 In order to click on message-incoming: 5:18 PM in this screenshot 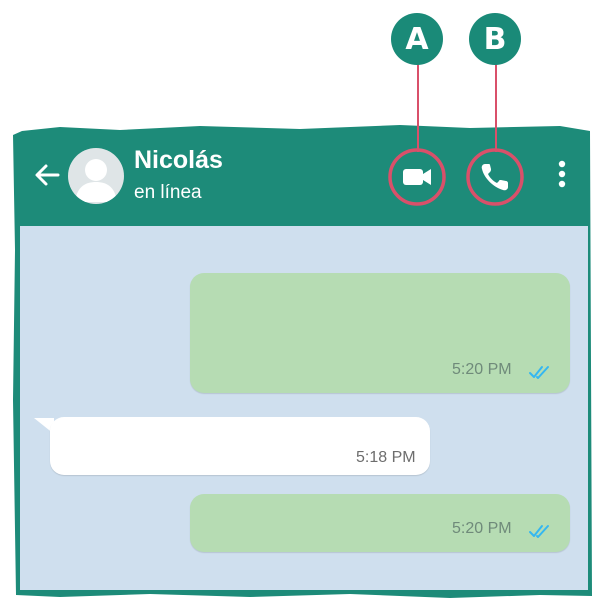, I will do `click(240, 446)`.